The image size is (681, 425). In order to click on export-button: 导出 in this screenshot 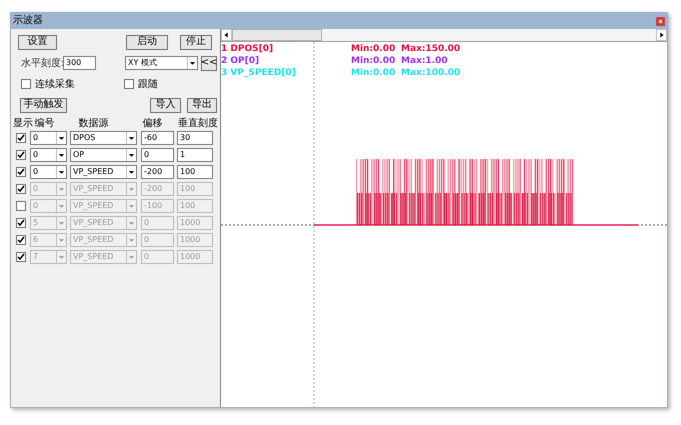, I will do `click(202, 105)`.